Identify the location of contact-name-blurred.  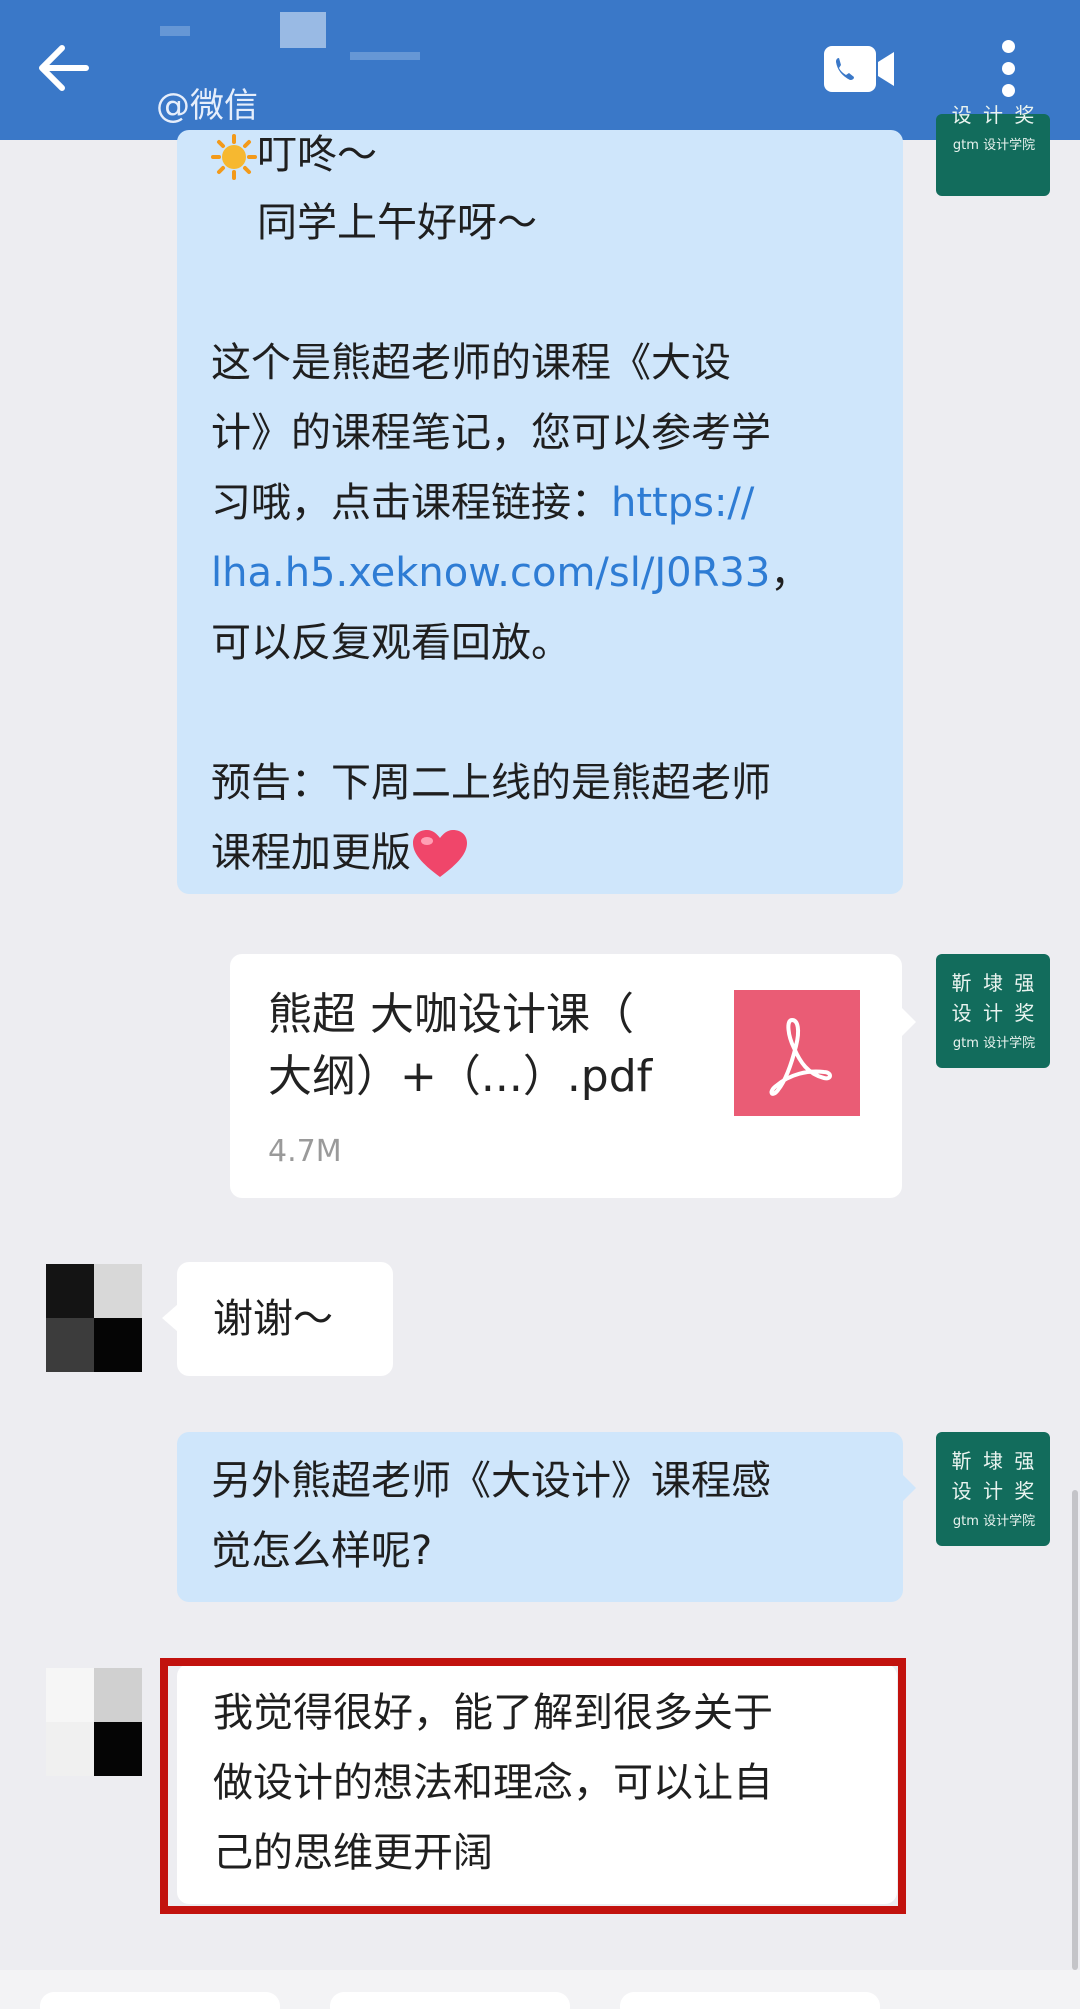
(310, 37).